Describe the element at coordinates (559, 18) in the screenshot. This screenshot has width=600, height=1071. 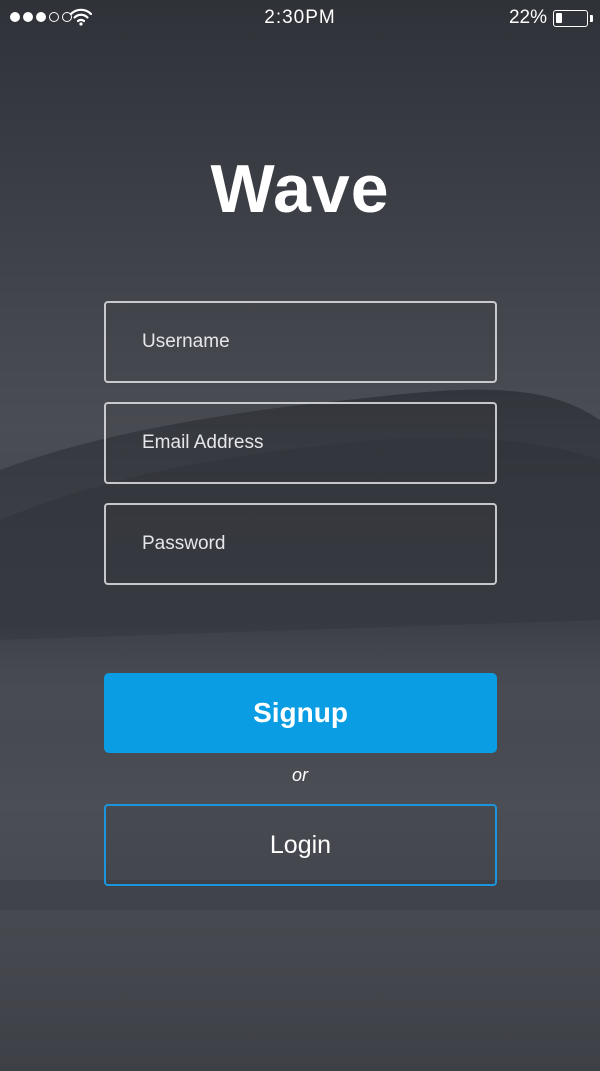
I see `battery-fill` at that location.